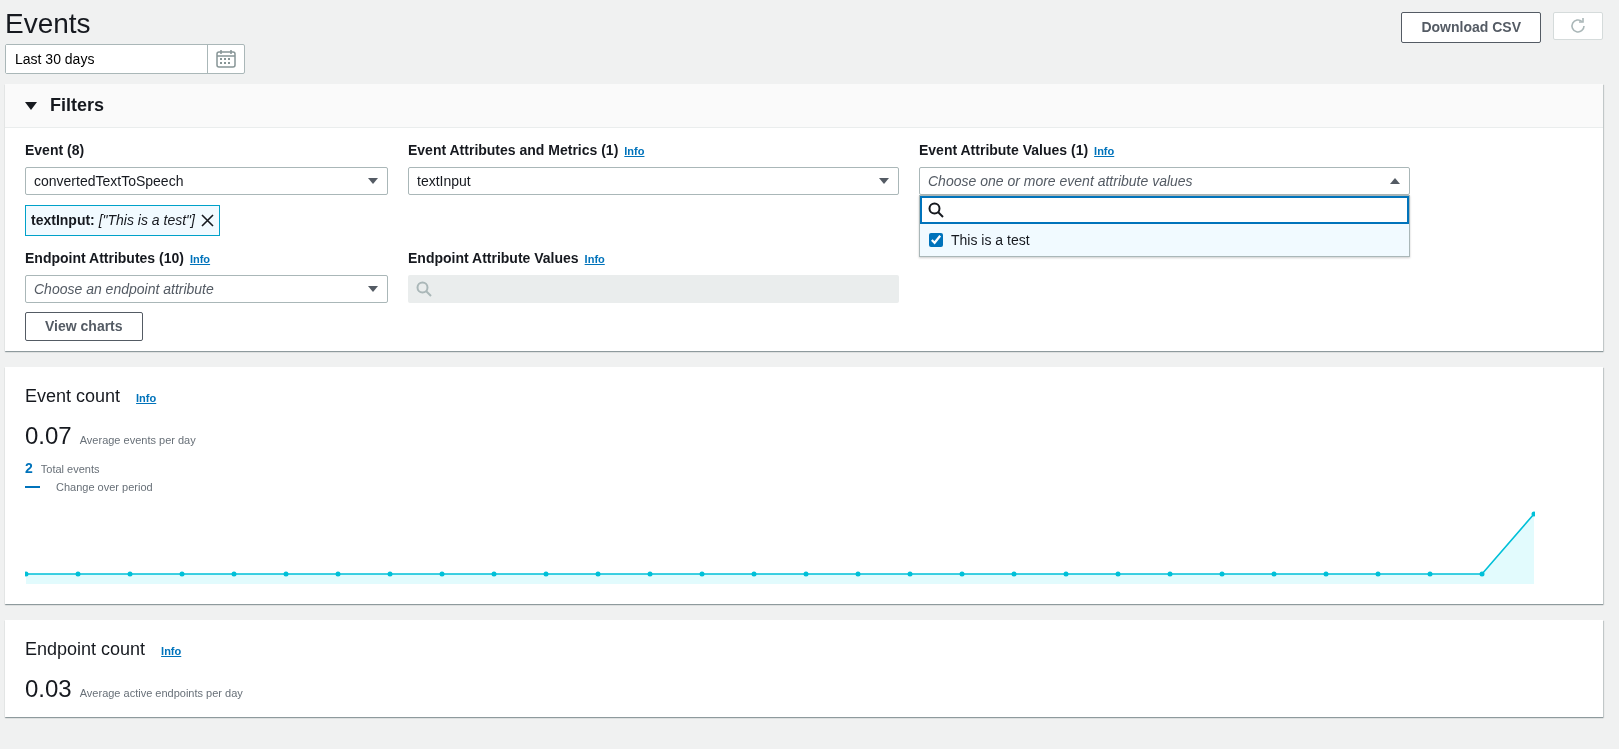  What do you see at coordinates (1471, 27) in the screenshot?
I see `download-csv-button: Download CSV` at bounding box center [1471, 27].